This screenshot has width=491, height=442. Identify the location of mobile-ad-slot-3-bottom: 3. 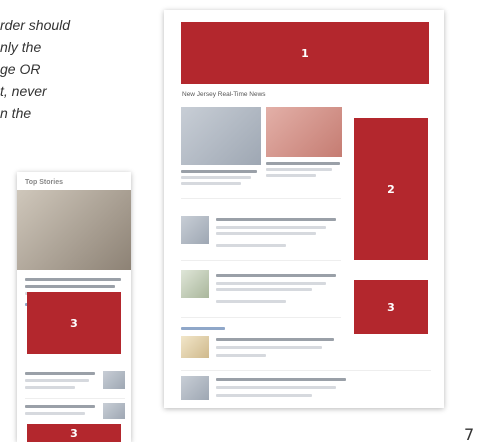
(74, 433).